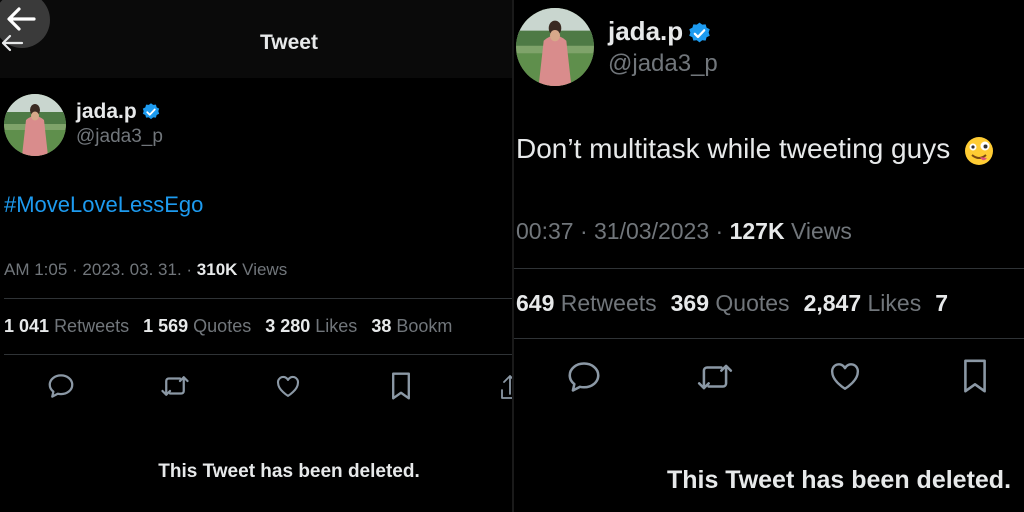  What do you see at coordinates (424, 326) in the screenshot?
I see `bookmarks-label: Bookm` at bounding box center [424, 326].